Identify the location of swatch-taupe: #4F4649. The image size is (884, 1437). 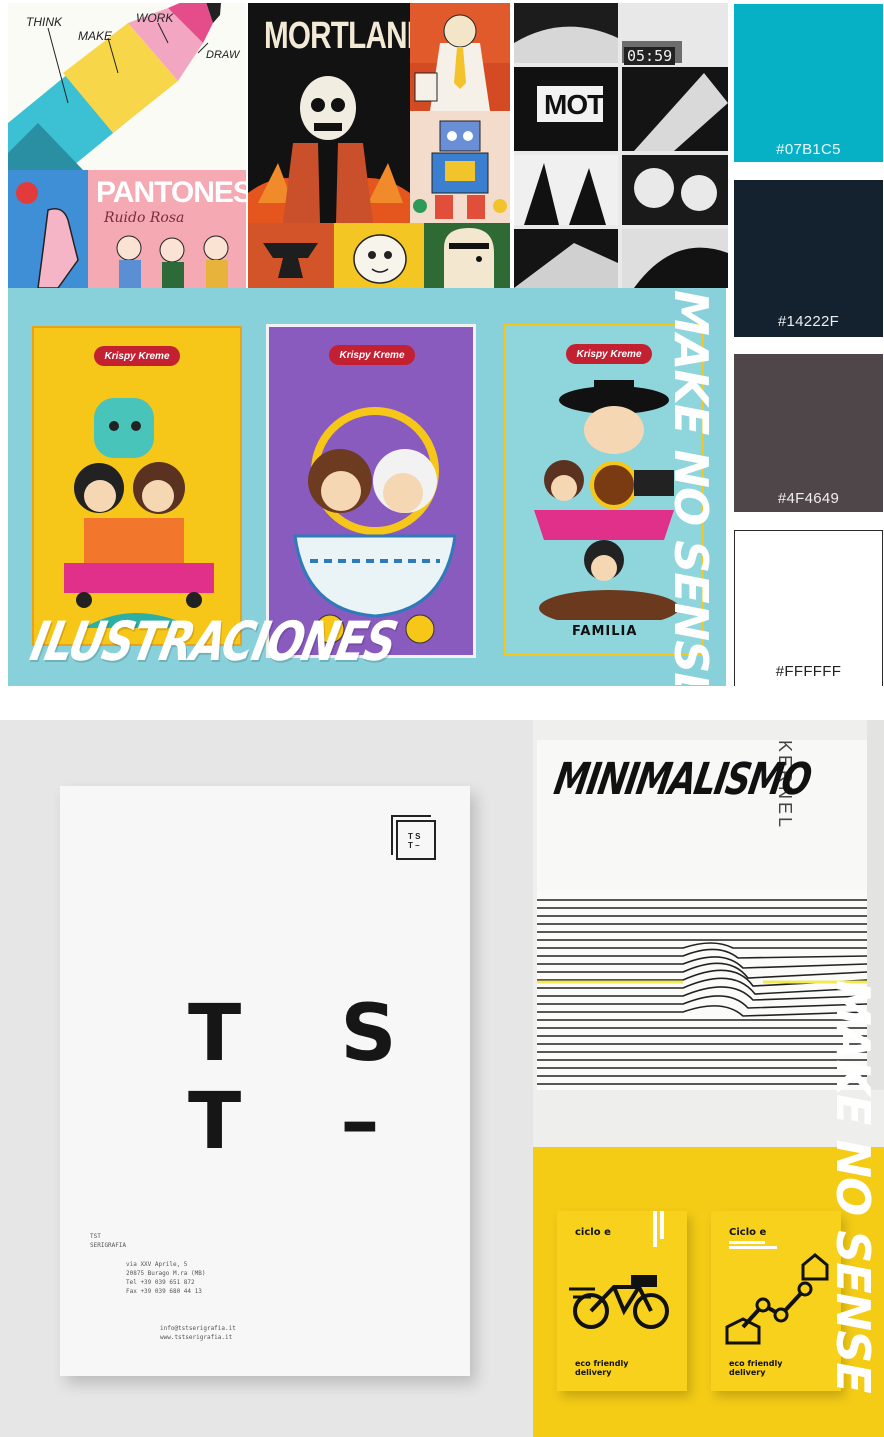
(808, 433).